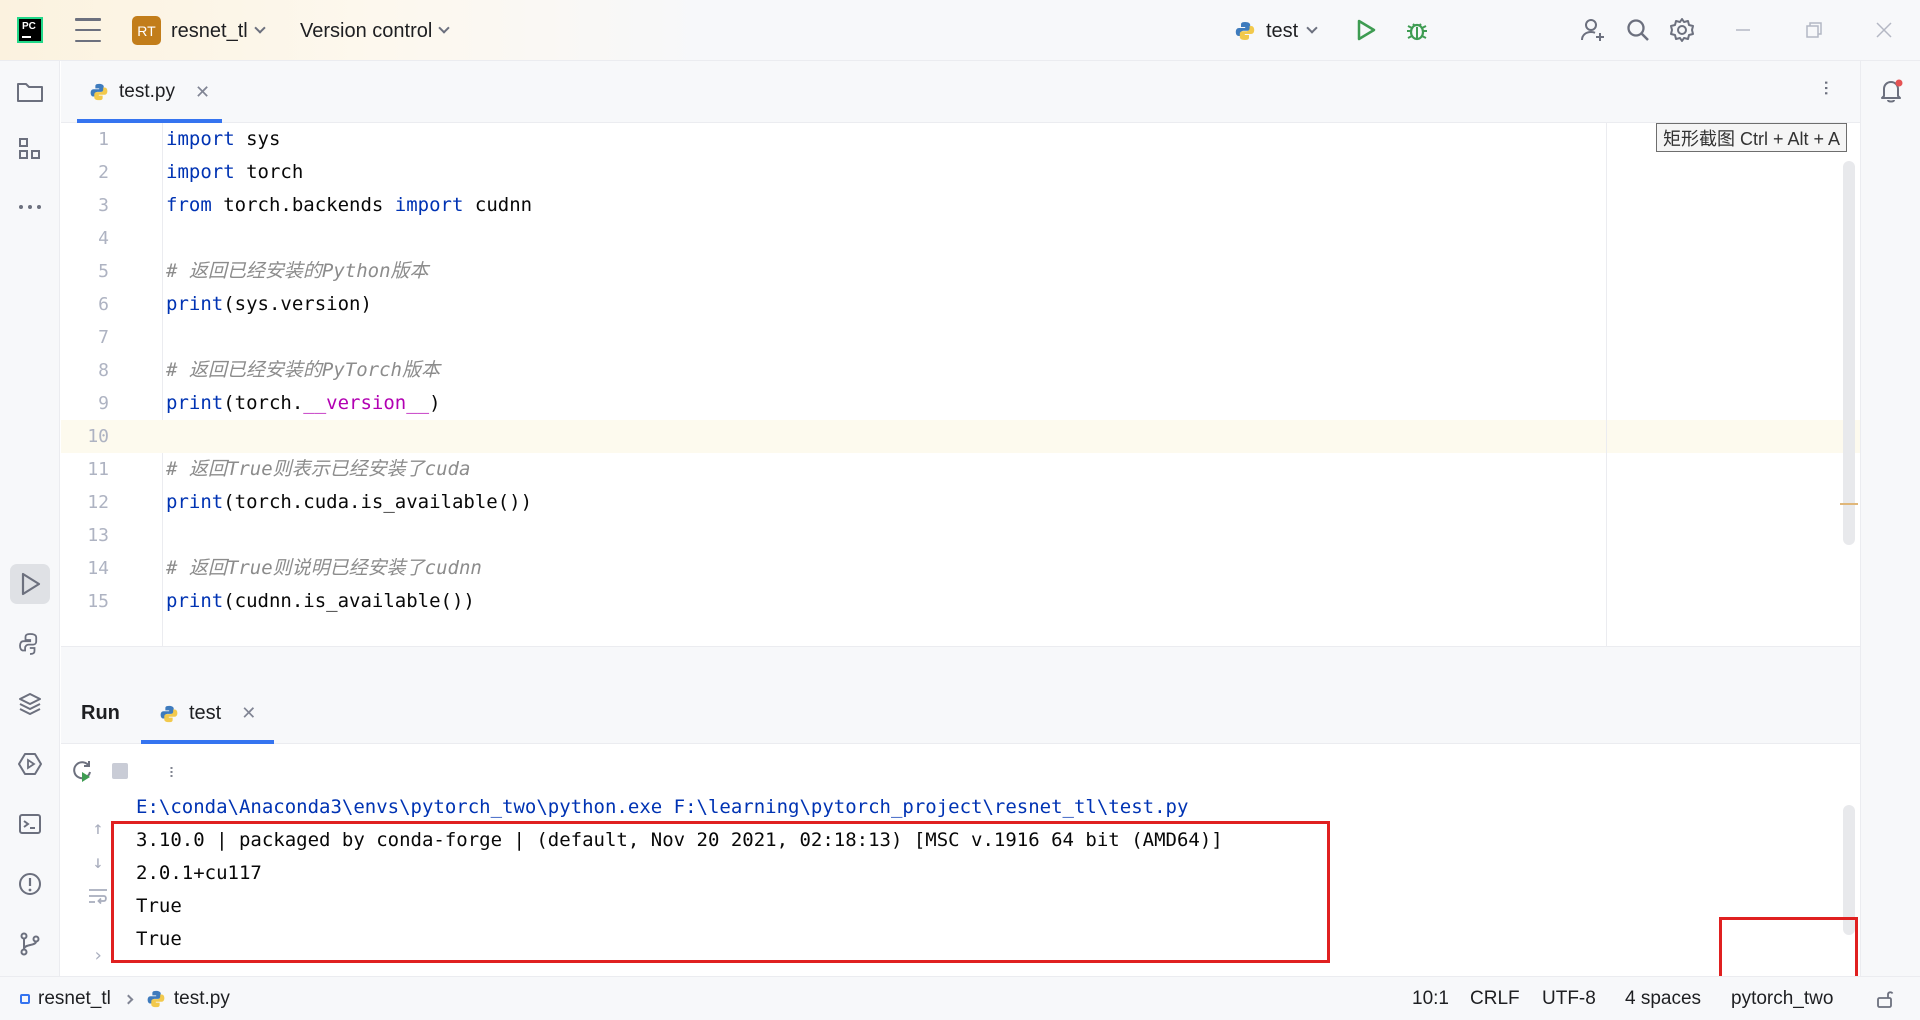 The height and width of the screenshot is (1020, 1920). Describe the element at coordinates (30, 764) in the screenshot. I see `services-icon` at that location.